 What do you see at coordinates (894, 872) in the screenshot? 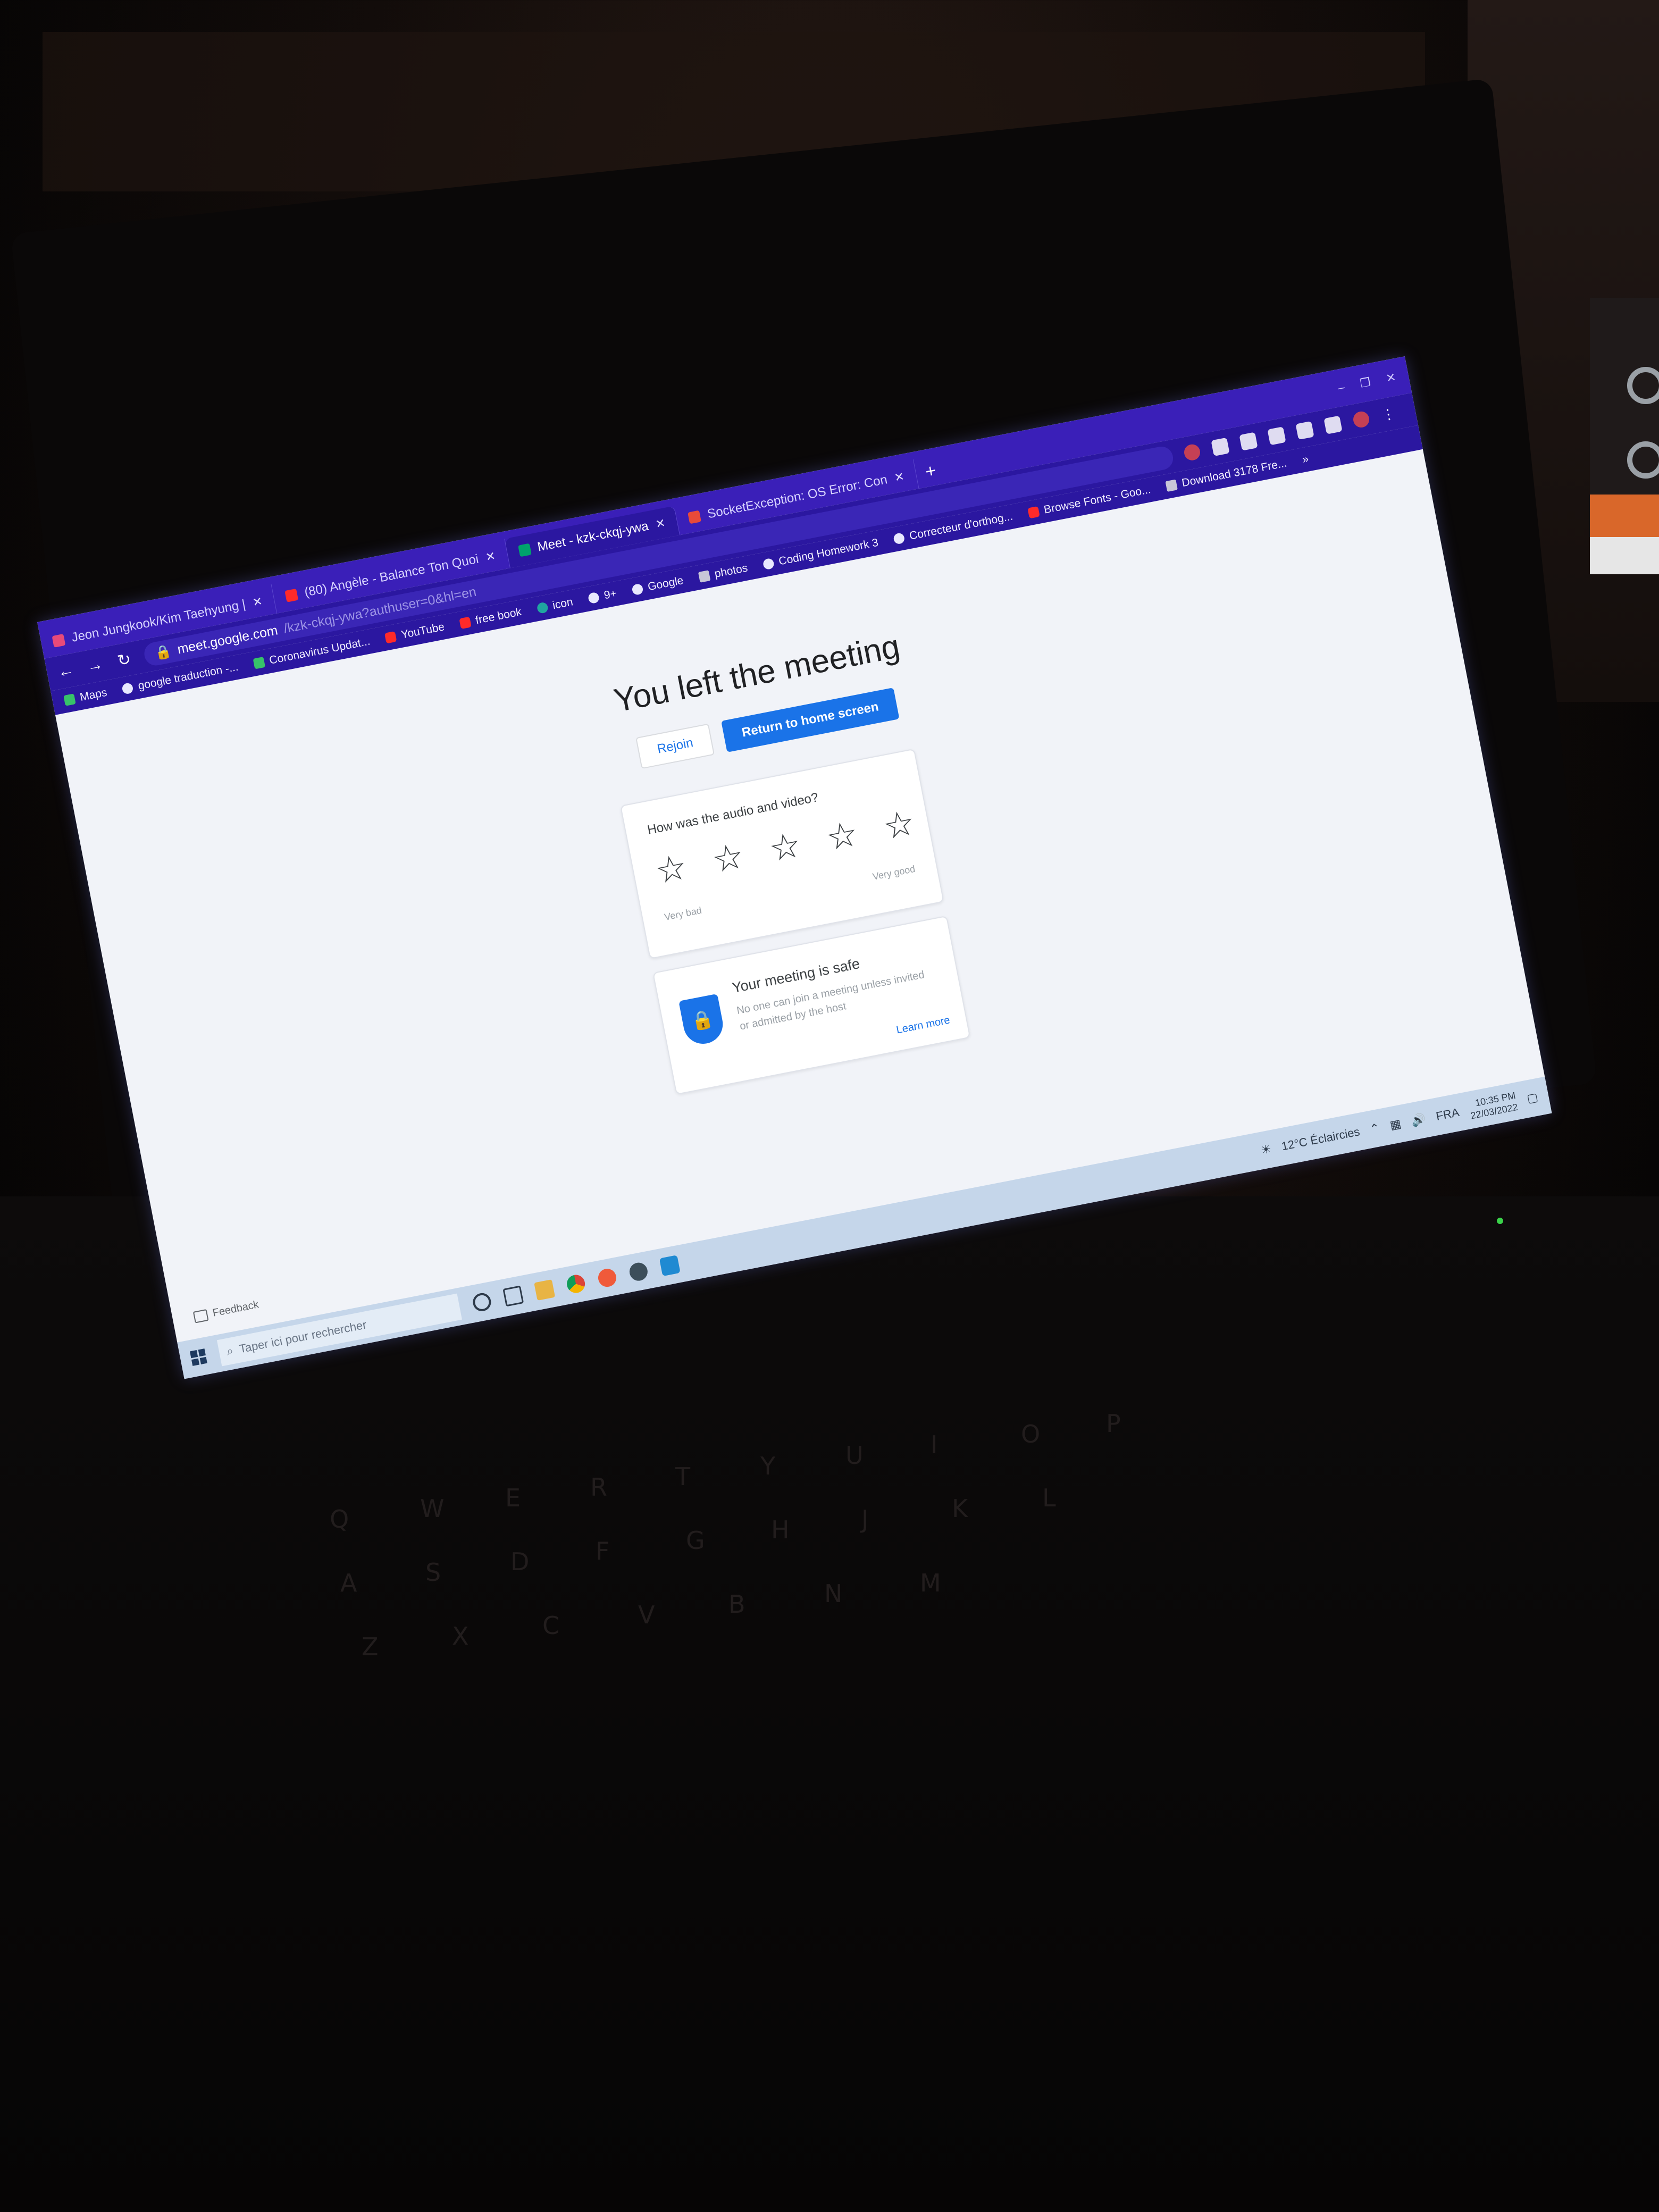
I see `rating-high-label: Very good` at bounding box center [894, 872].